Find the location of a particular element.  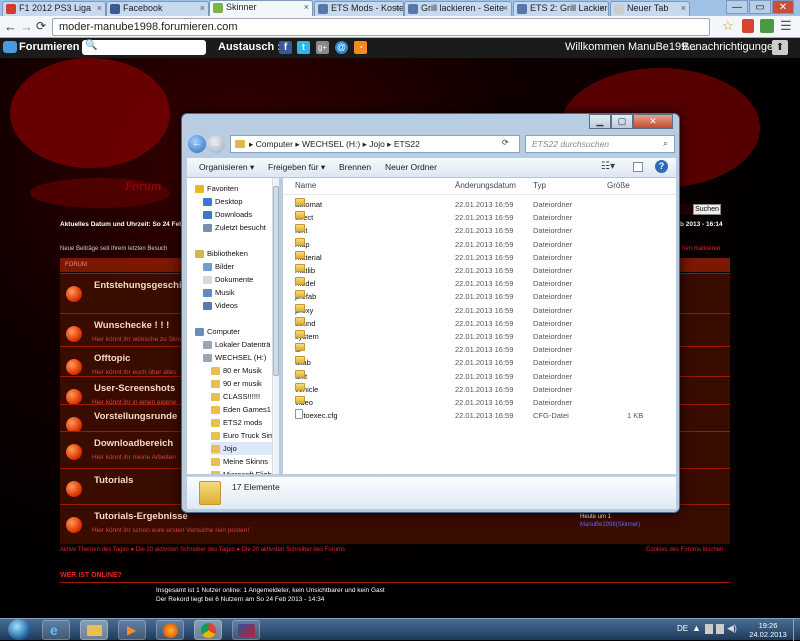

file-row: model 22.01.2013 16:59 Dateiordner is located at coordinates (481, 283).